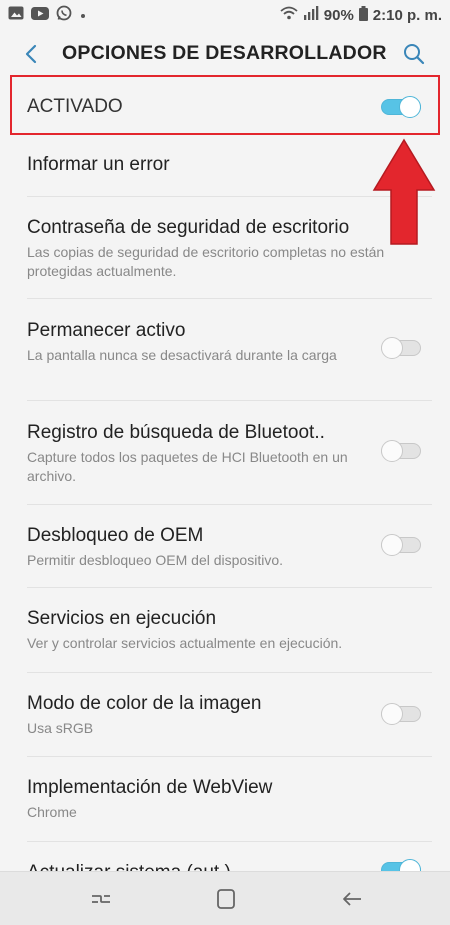 Image resolution: width=450 pixels, height=925 pixels. What do you see at coordinates (98, 164) in the screenshot?
I see `item-title: Informar un error` at bounding box center [98, 164].